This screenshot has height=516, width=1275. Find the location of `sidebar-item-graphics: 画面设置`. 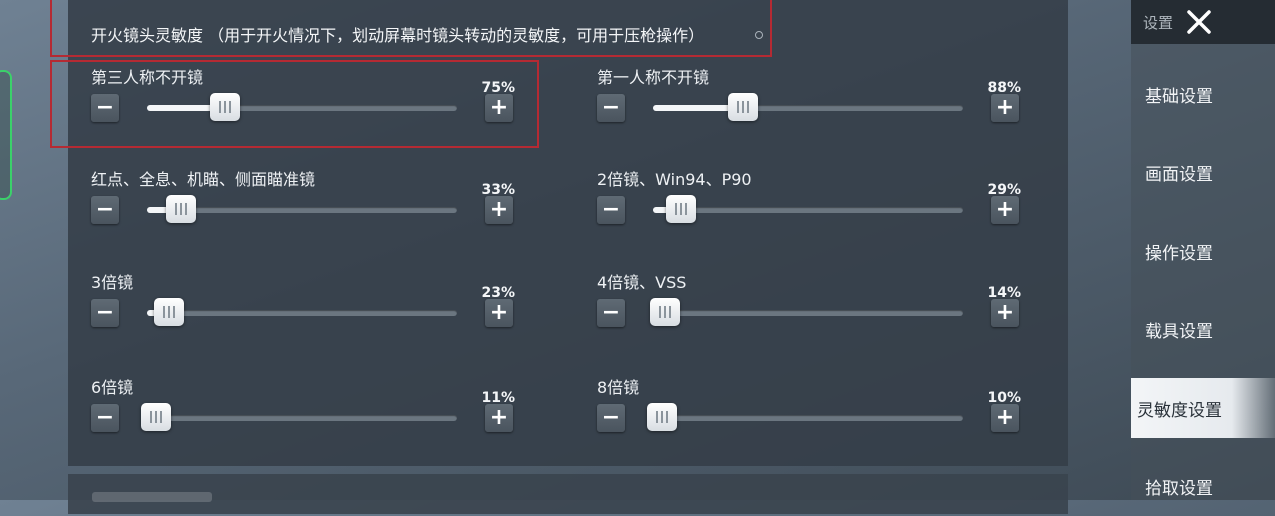

sidebar-item-graphics: 画面设置 is located at coordinates (1203, 172).